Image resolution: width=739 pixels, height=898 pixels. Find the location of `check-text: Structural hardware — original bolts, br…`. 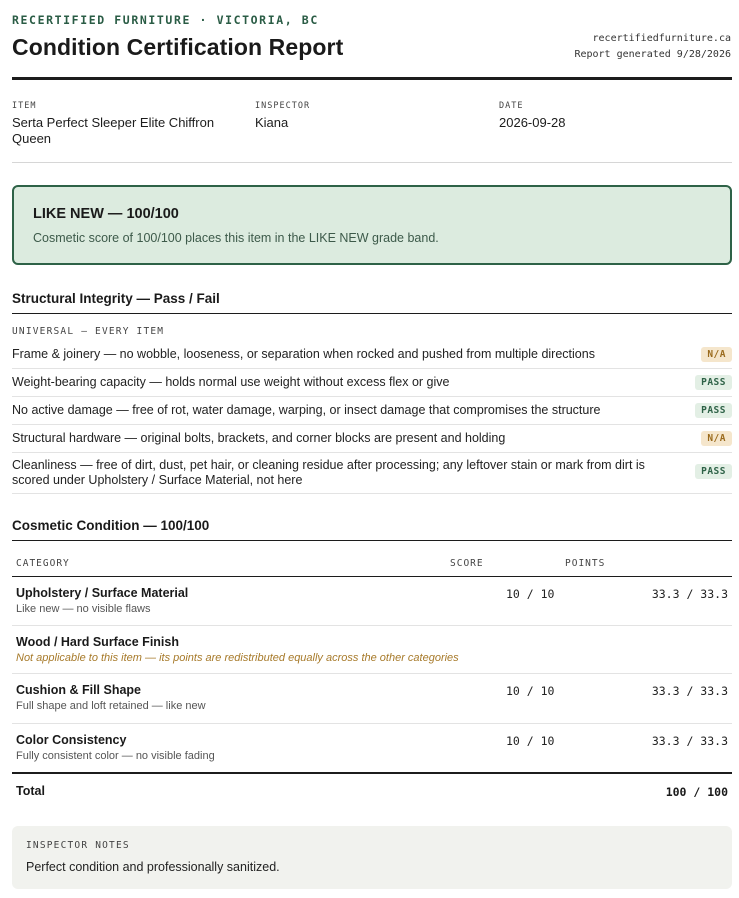

check-text: Structural hardware — original bolts, br… is located at coordinates (259, 438).